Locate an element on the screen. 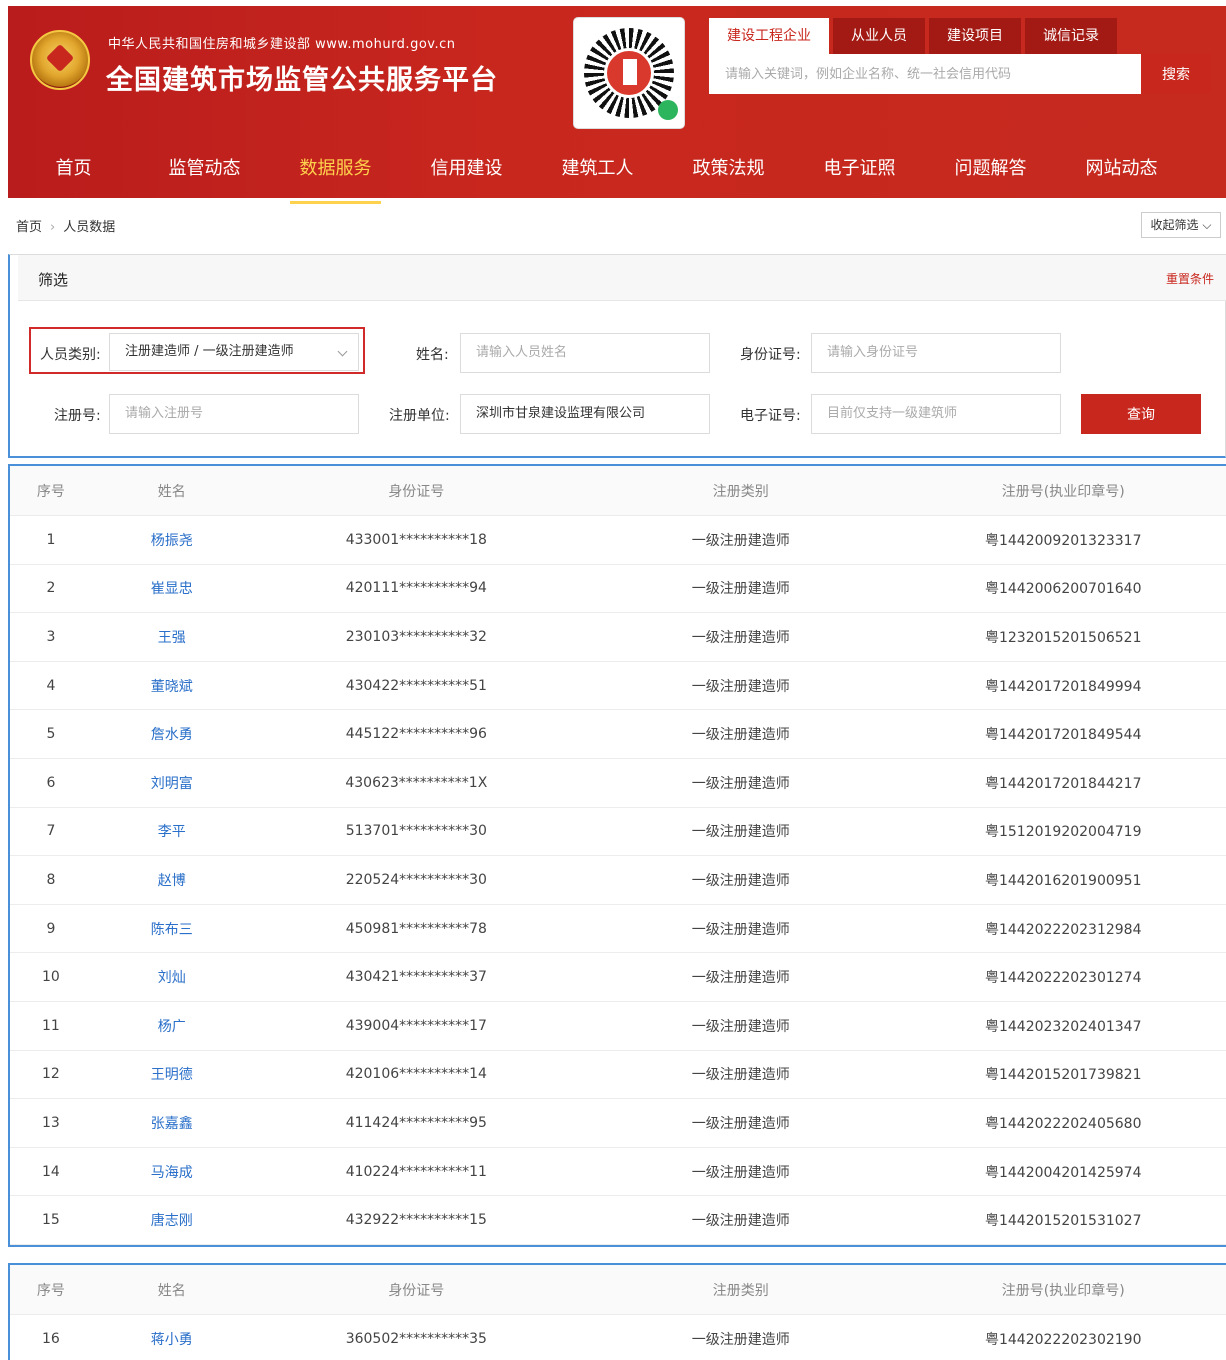  row-seq: 14 is located at coordinates (51, 1171).